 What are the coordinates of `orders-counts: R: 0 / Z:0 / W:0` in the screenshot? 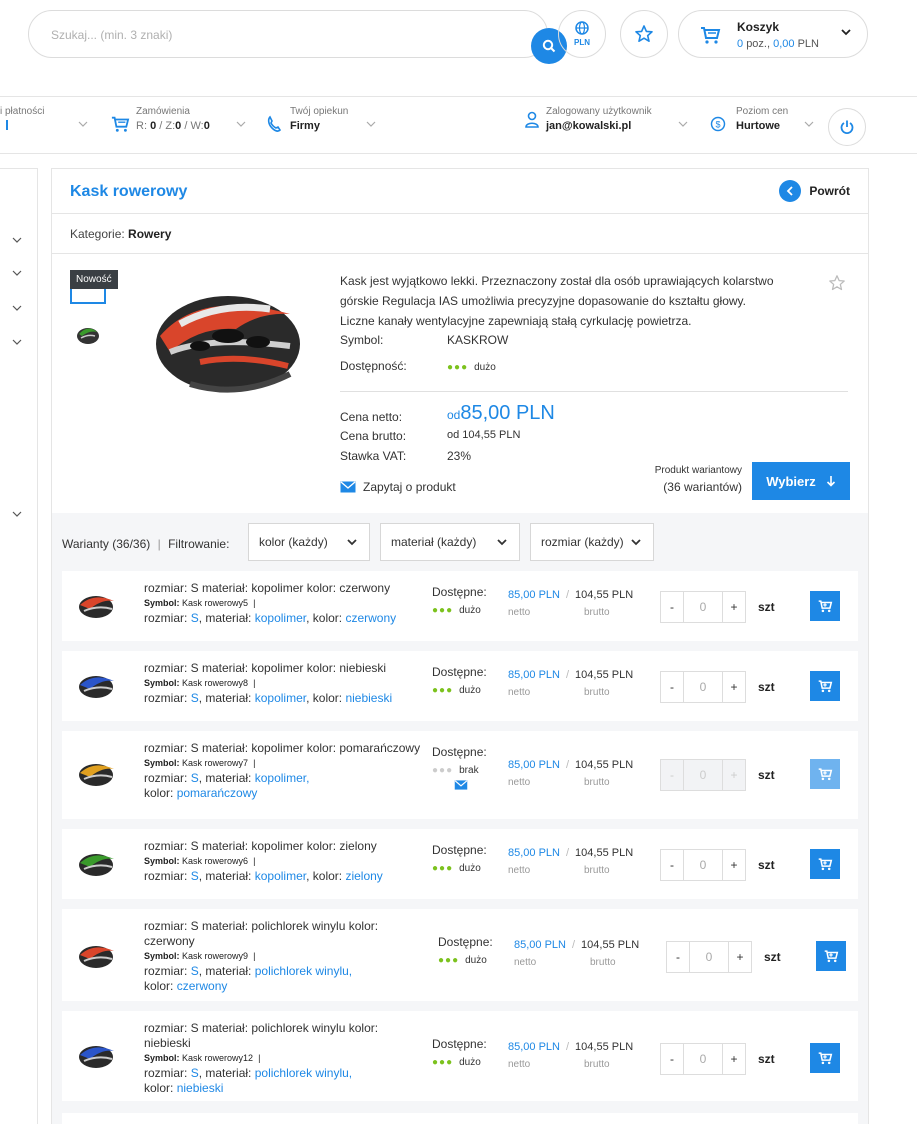 It's located at (173, 126).